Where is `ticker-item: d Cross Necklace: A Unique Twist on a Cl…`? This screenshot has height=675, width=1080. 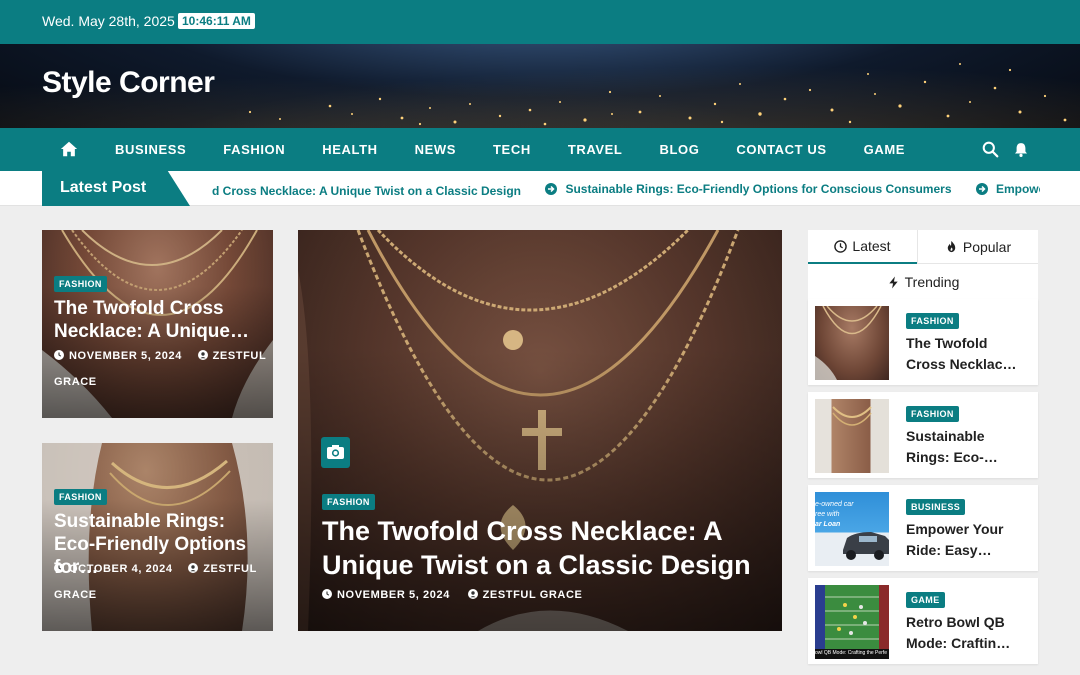 ticker-item: d Cross Necklace: A Unique Twist on a Cl… is located at coordinates (366, 189).